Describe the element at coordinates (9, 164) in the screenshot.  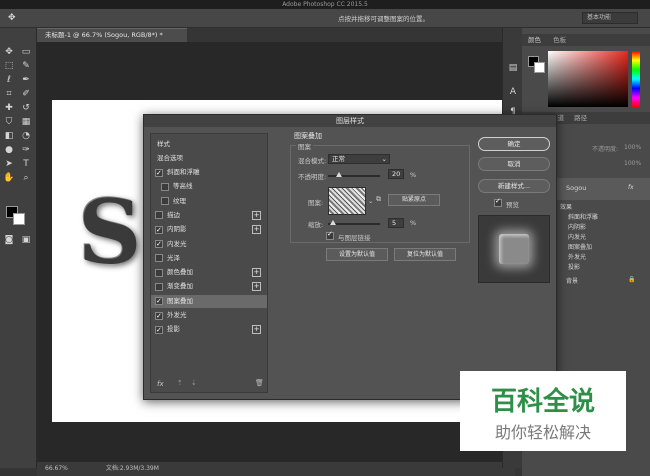
I see `path-selection-tool-icon: ➤` at that location.